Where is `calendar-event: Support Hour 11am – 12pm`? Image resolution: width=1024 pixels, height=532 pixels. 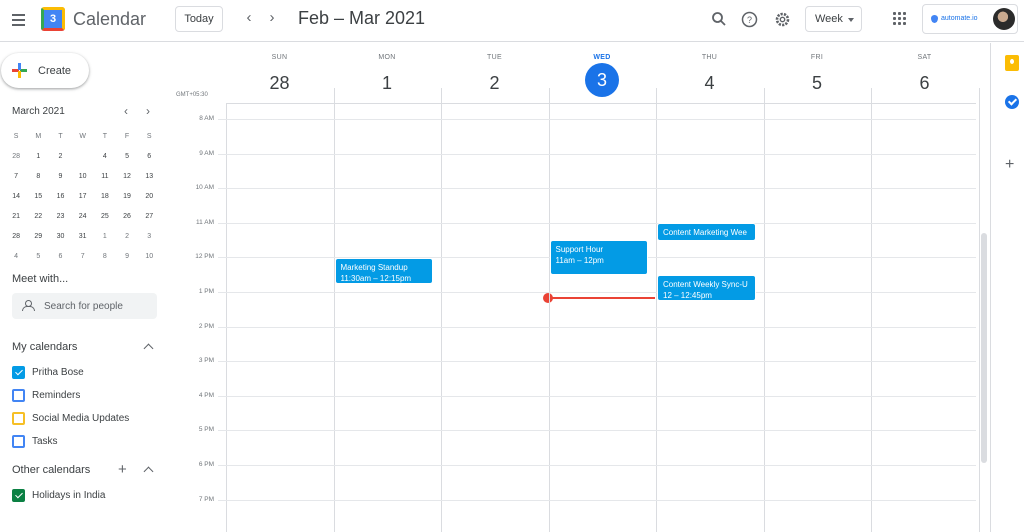 calendar-event: Support Hour 11am – 12pm is located at coordinates (598, 257).